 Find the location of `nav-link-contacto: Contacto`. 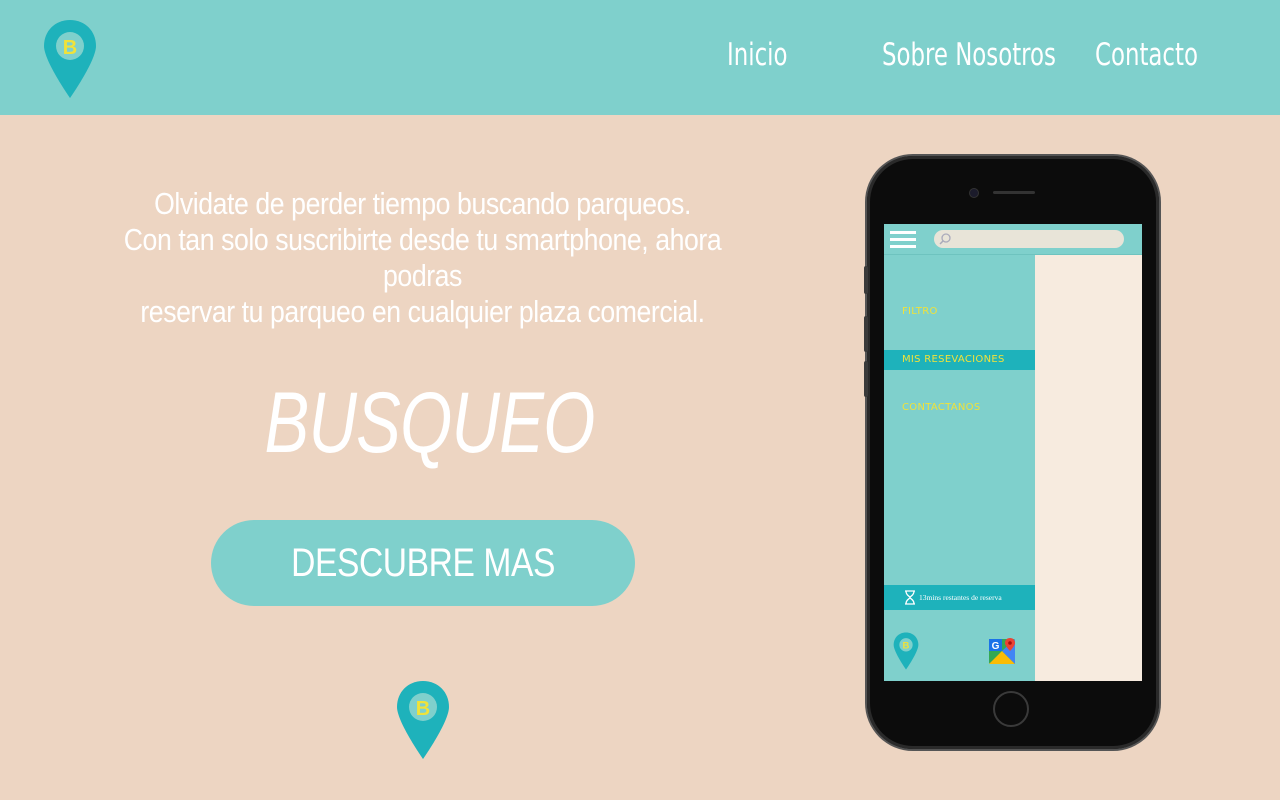

nav-link-contacto: Contacto is located at coordinates (1146, 55).